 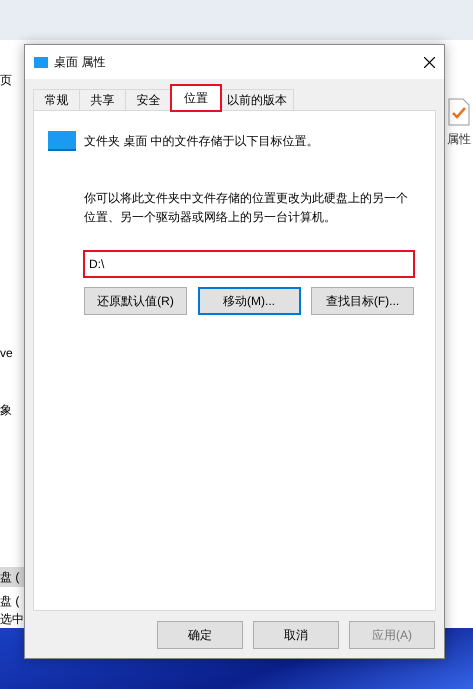 I want to click on explorer-item-fragment: ve, so click(x=7, y=353).